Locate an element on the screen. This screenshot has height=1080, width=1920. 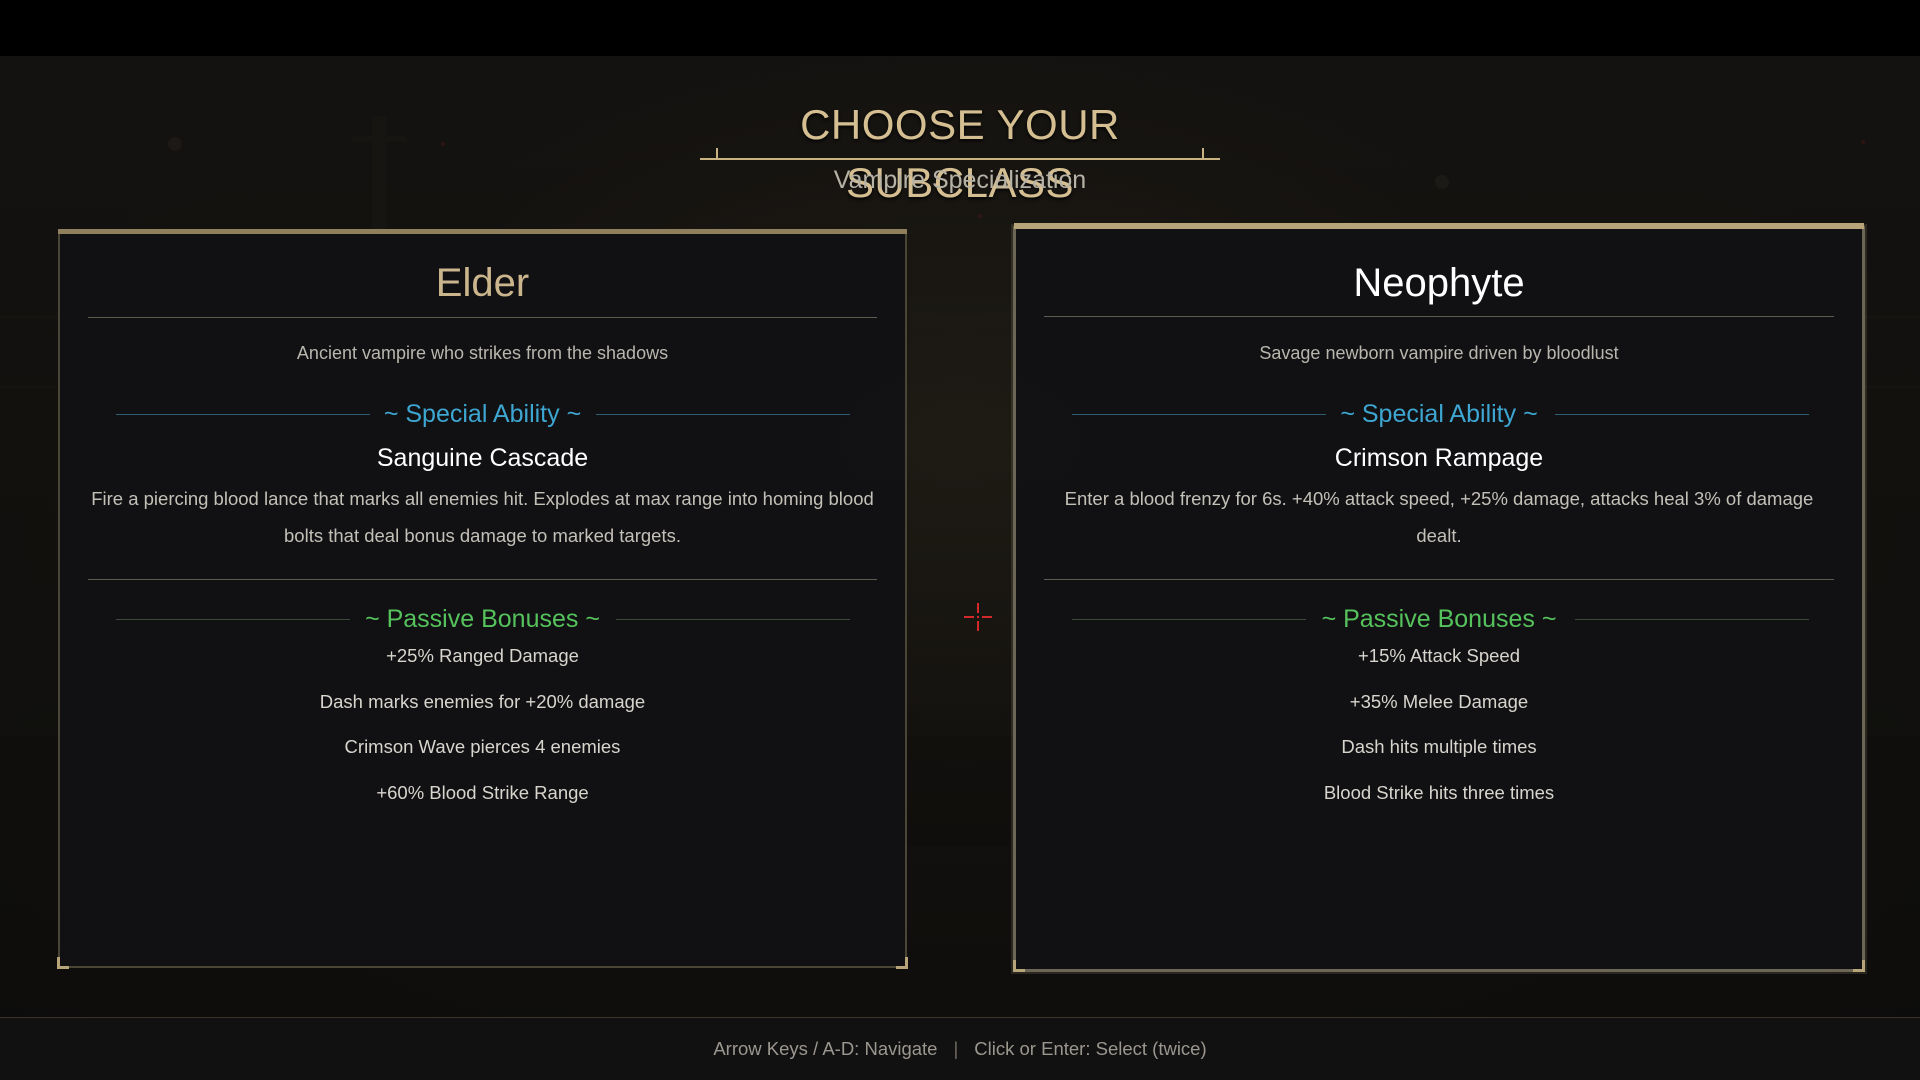
passive-bonus-item: +25% Ranged Damage is located at coordinates (482, 655).